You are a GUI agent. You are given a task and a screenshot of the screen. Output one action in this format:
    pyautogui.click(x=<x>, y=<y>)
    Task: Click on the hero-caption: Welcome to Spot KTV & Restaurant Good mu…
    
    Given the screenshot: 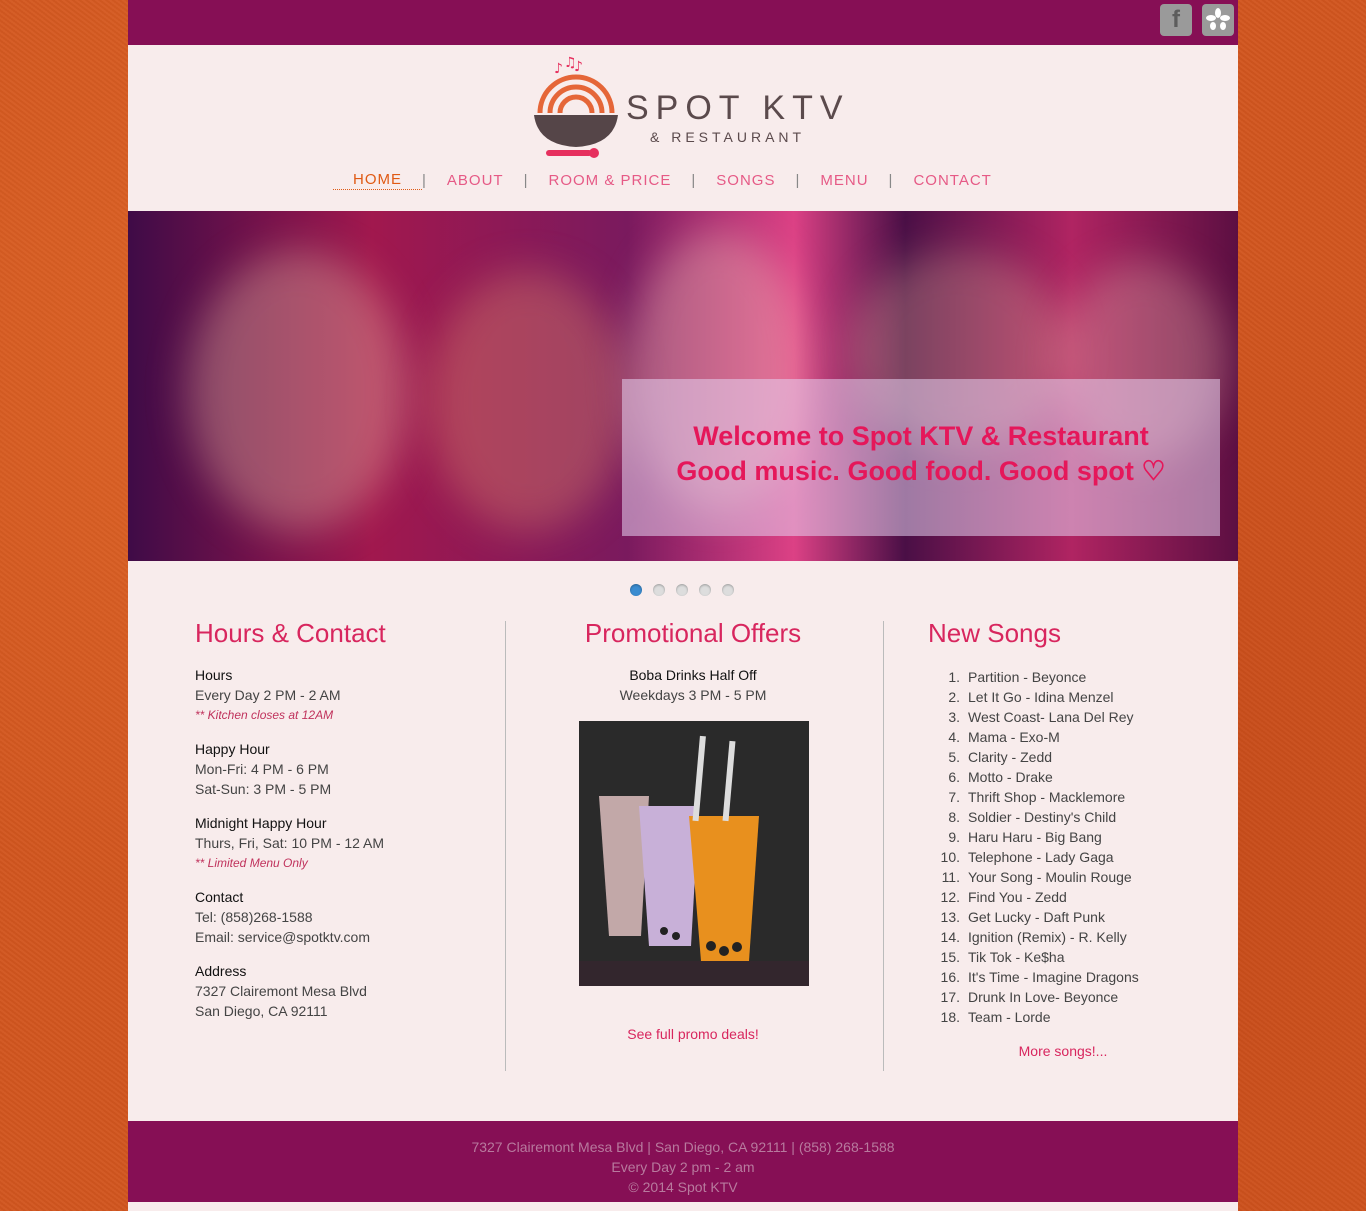 What is the action you would take?
    pyautogui.click(x=921, y=457)
    